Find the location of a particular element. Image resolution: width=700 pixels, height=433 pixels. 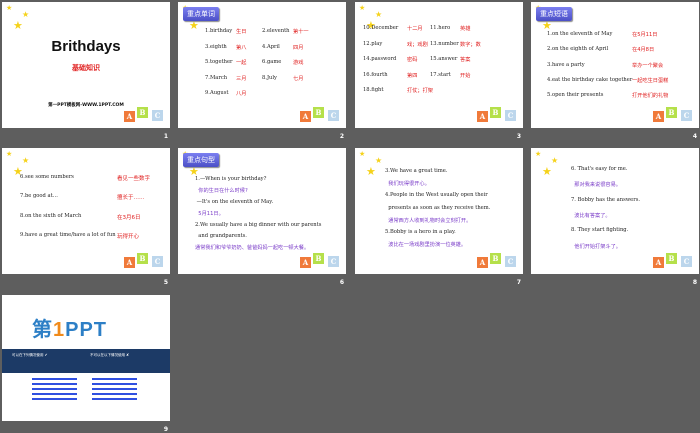

phrase-translation: 在4月8日 is located at coordinates (643, 50).